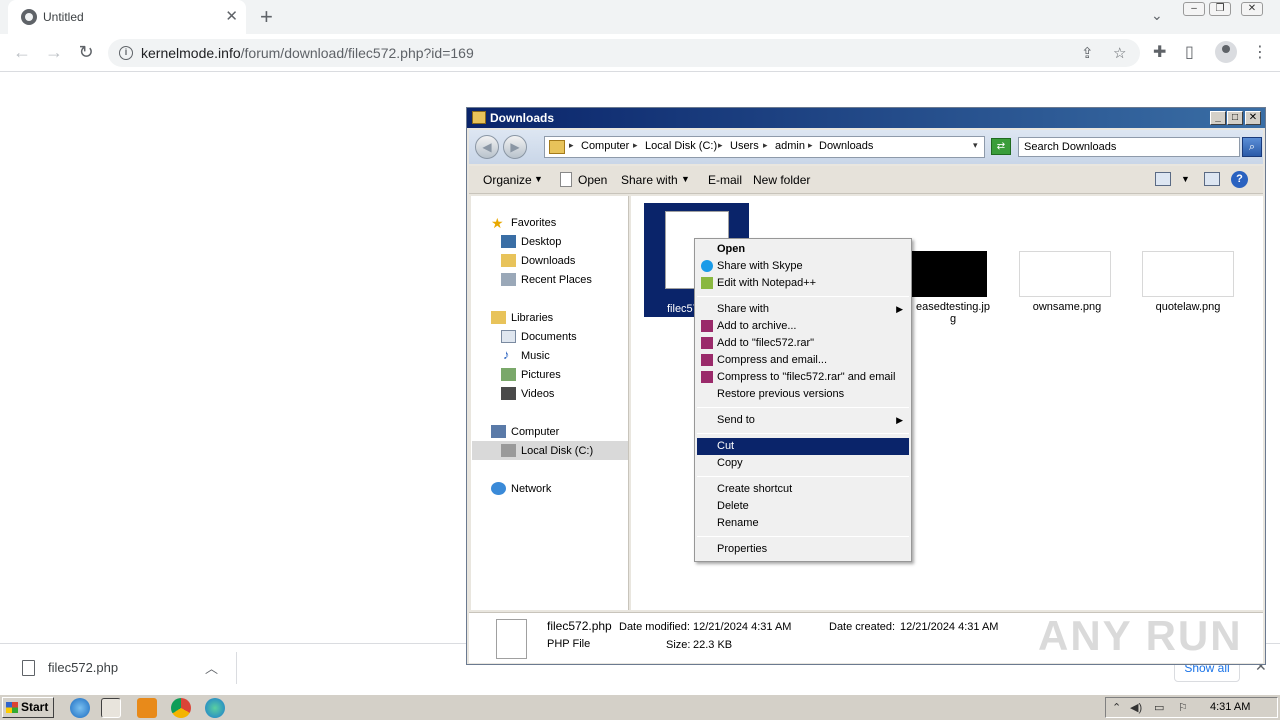 The width and height of the screenshot is (1280, 720). Describe the element at coordinates (1252, 147) in the screenshot. I see `search-icon: ⌕` at that location.